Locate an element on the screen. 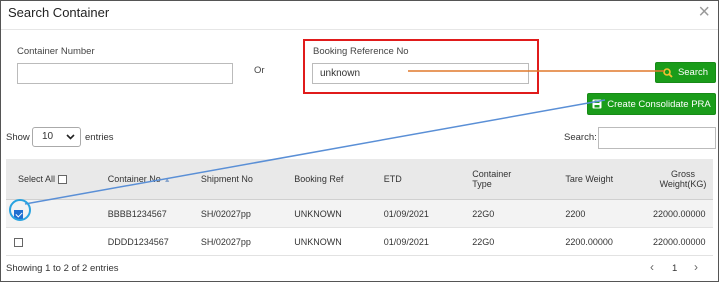  entries-label: entries is located at coordinates (99, 137).